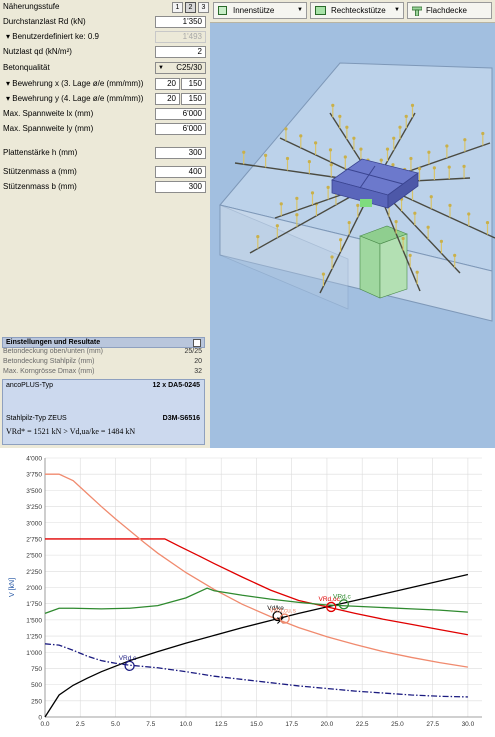 Image resolution: width=495 pixels, height=737 pixels. Describe the element at coordinates (320, 10) in the screenshot. I see `rect-column-icon` at that location.